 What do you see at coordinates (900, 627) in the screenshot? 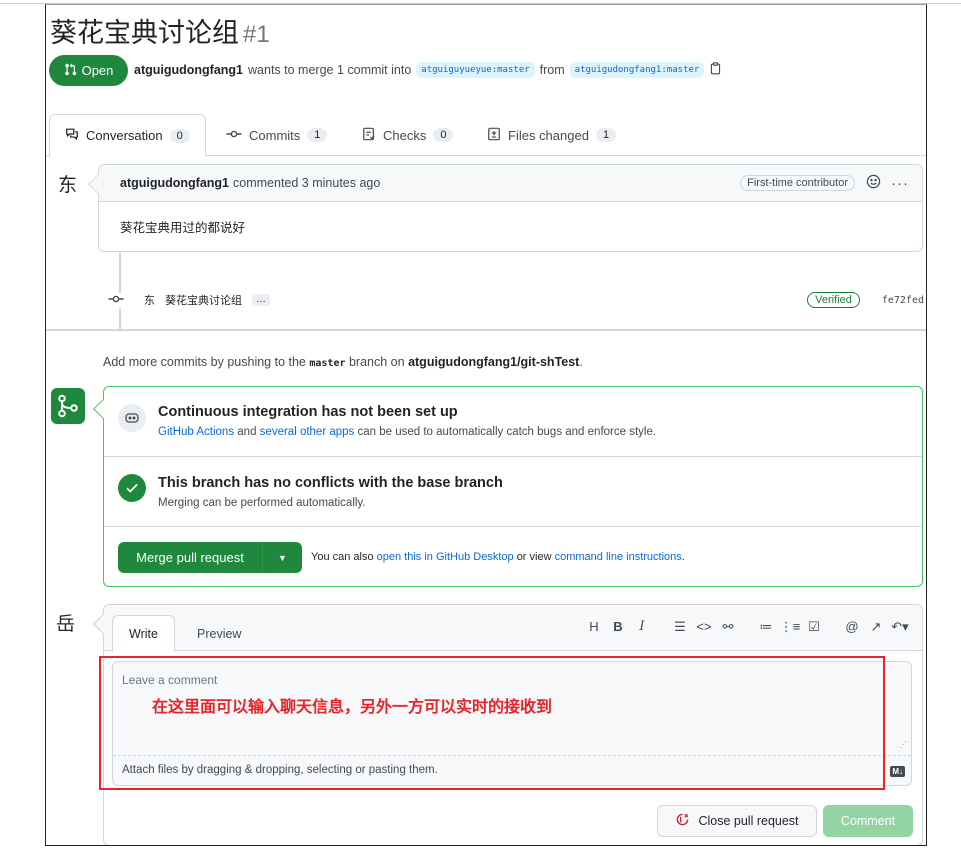
I see `reply-icon: ↶▾` at bounding box center [900, 627].